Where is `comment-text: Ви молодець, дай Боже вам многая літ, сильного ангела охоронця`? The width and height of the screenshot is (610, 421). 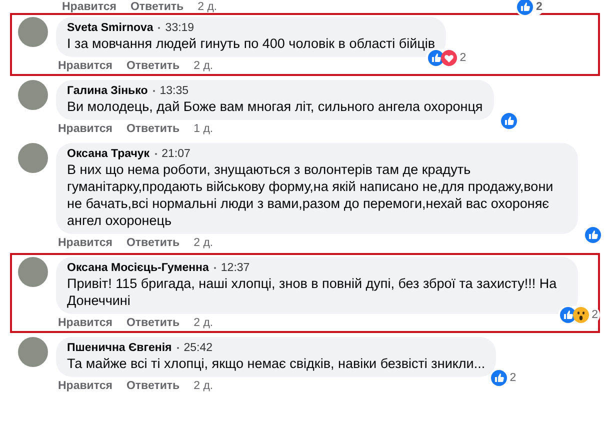 comment-text: Ви молодець, дай Боже вам многая літ, сильного ангела охоронця is located at coordinates (275, 106).